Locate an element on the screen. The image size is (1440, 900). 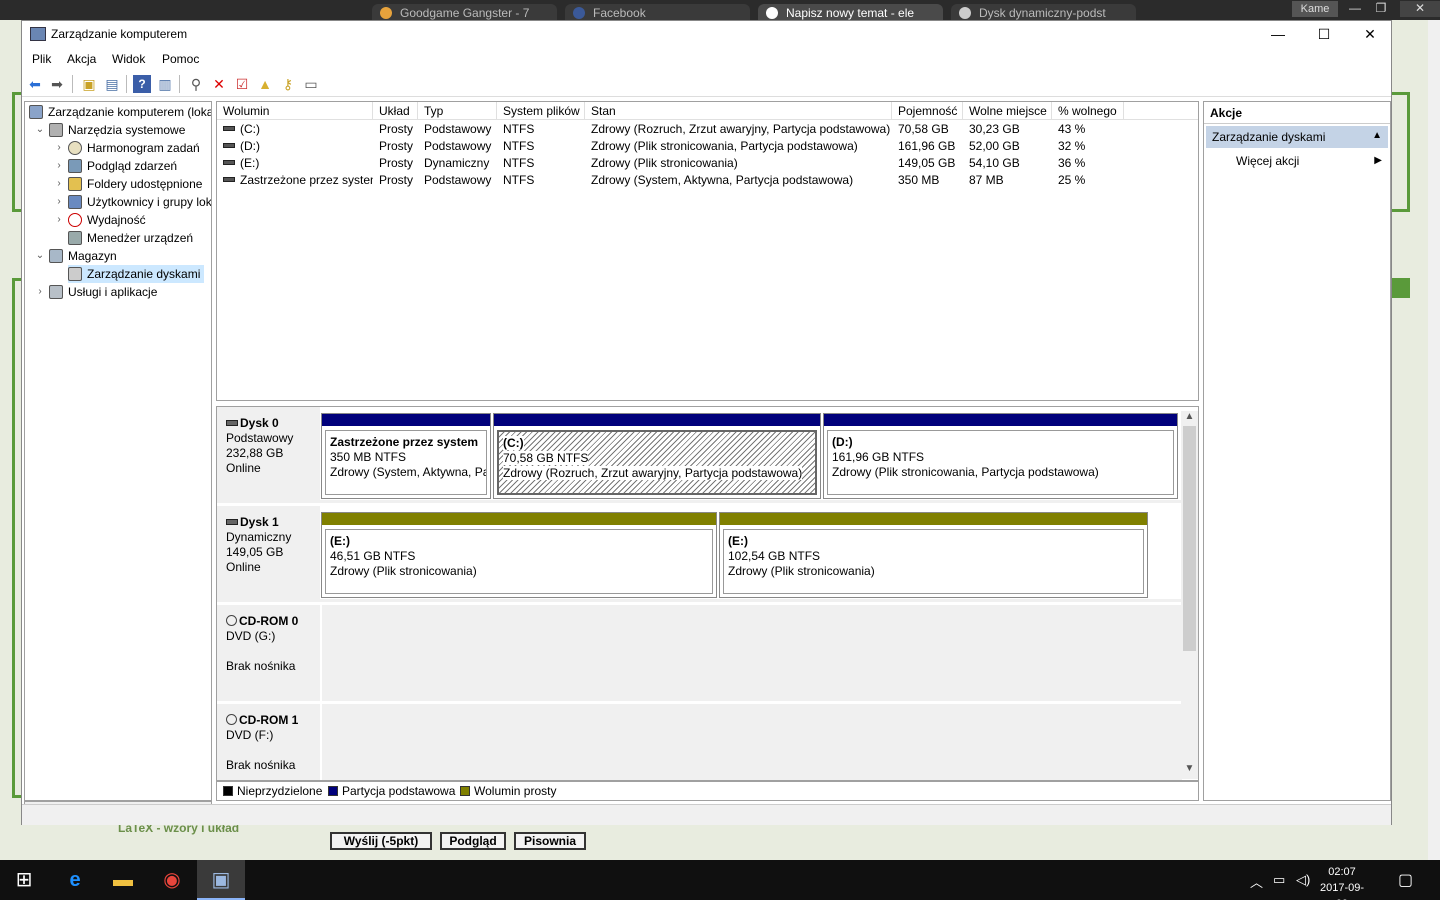
computer-management-taskbar-icon: ▣ is located at coordinates (221, 880).